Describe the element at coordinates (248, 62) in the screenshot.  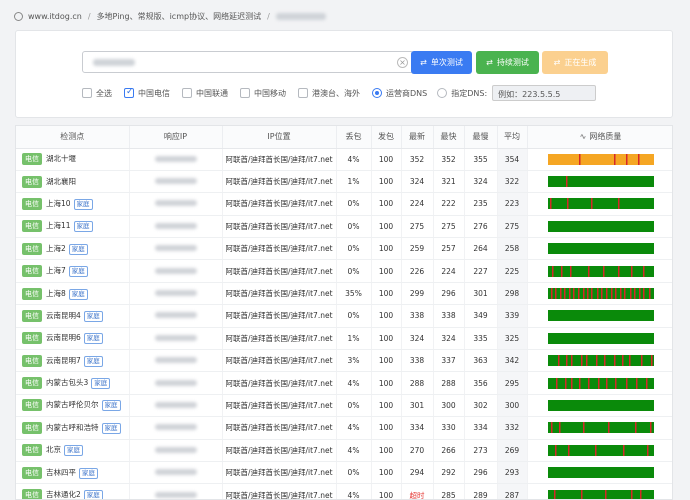
I see `domain-input: ×` at that location.